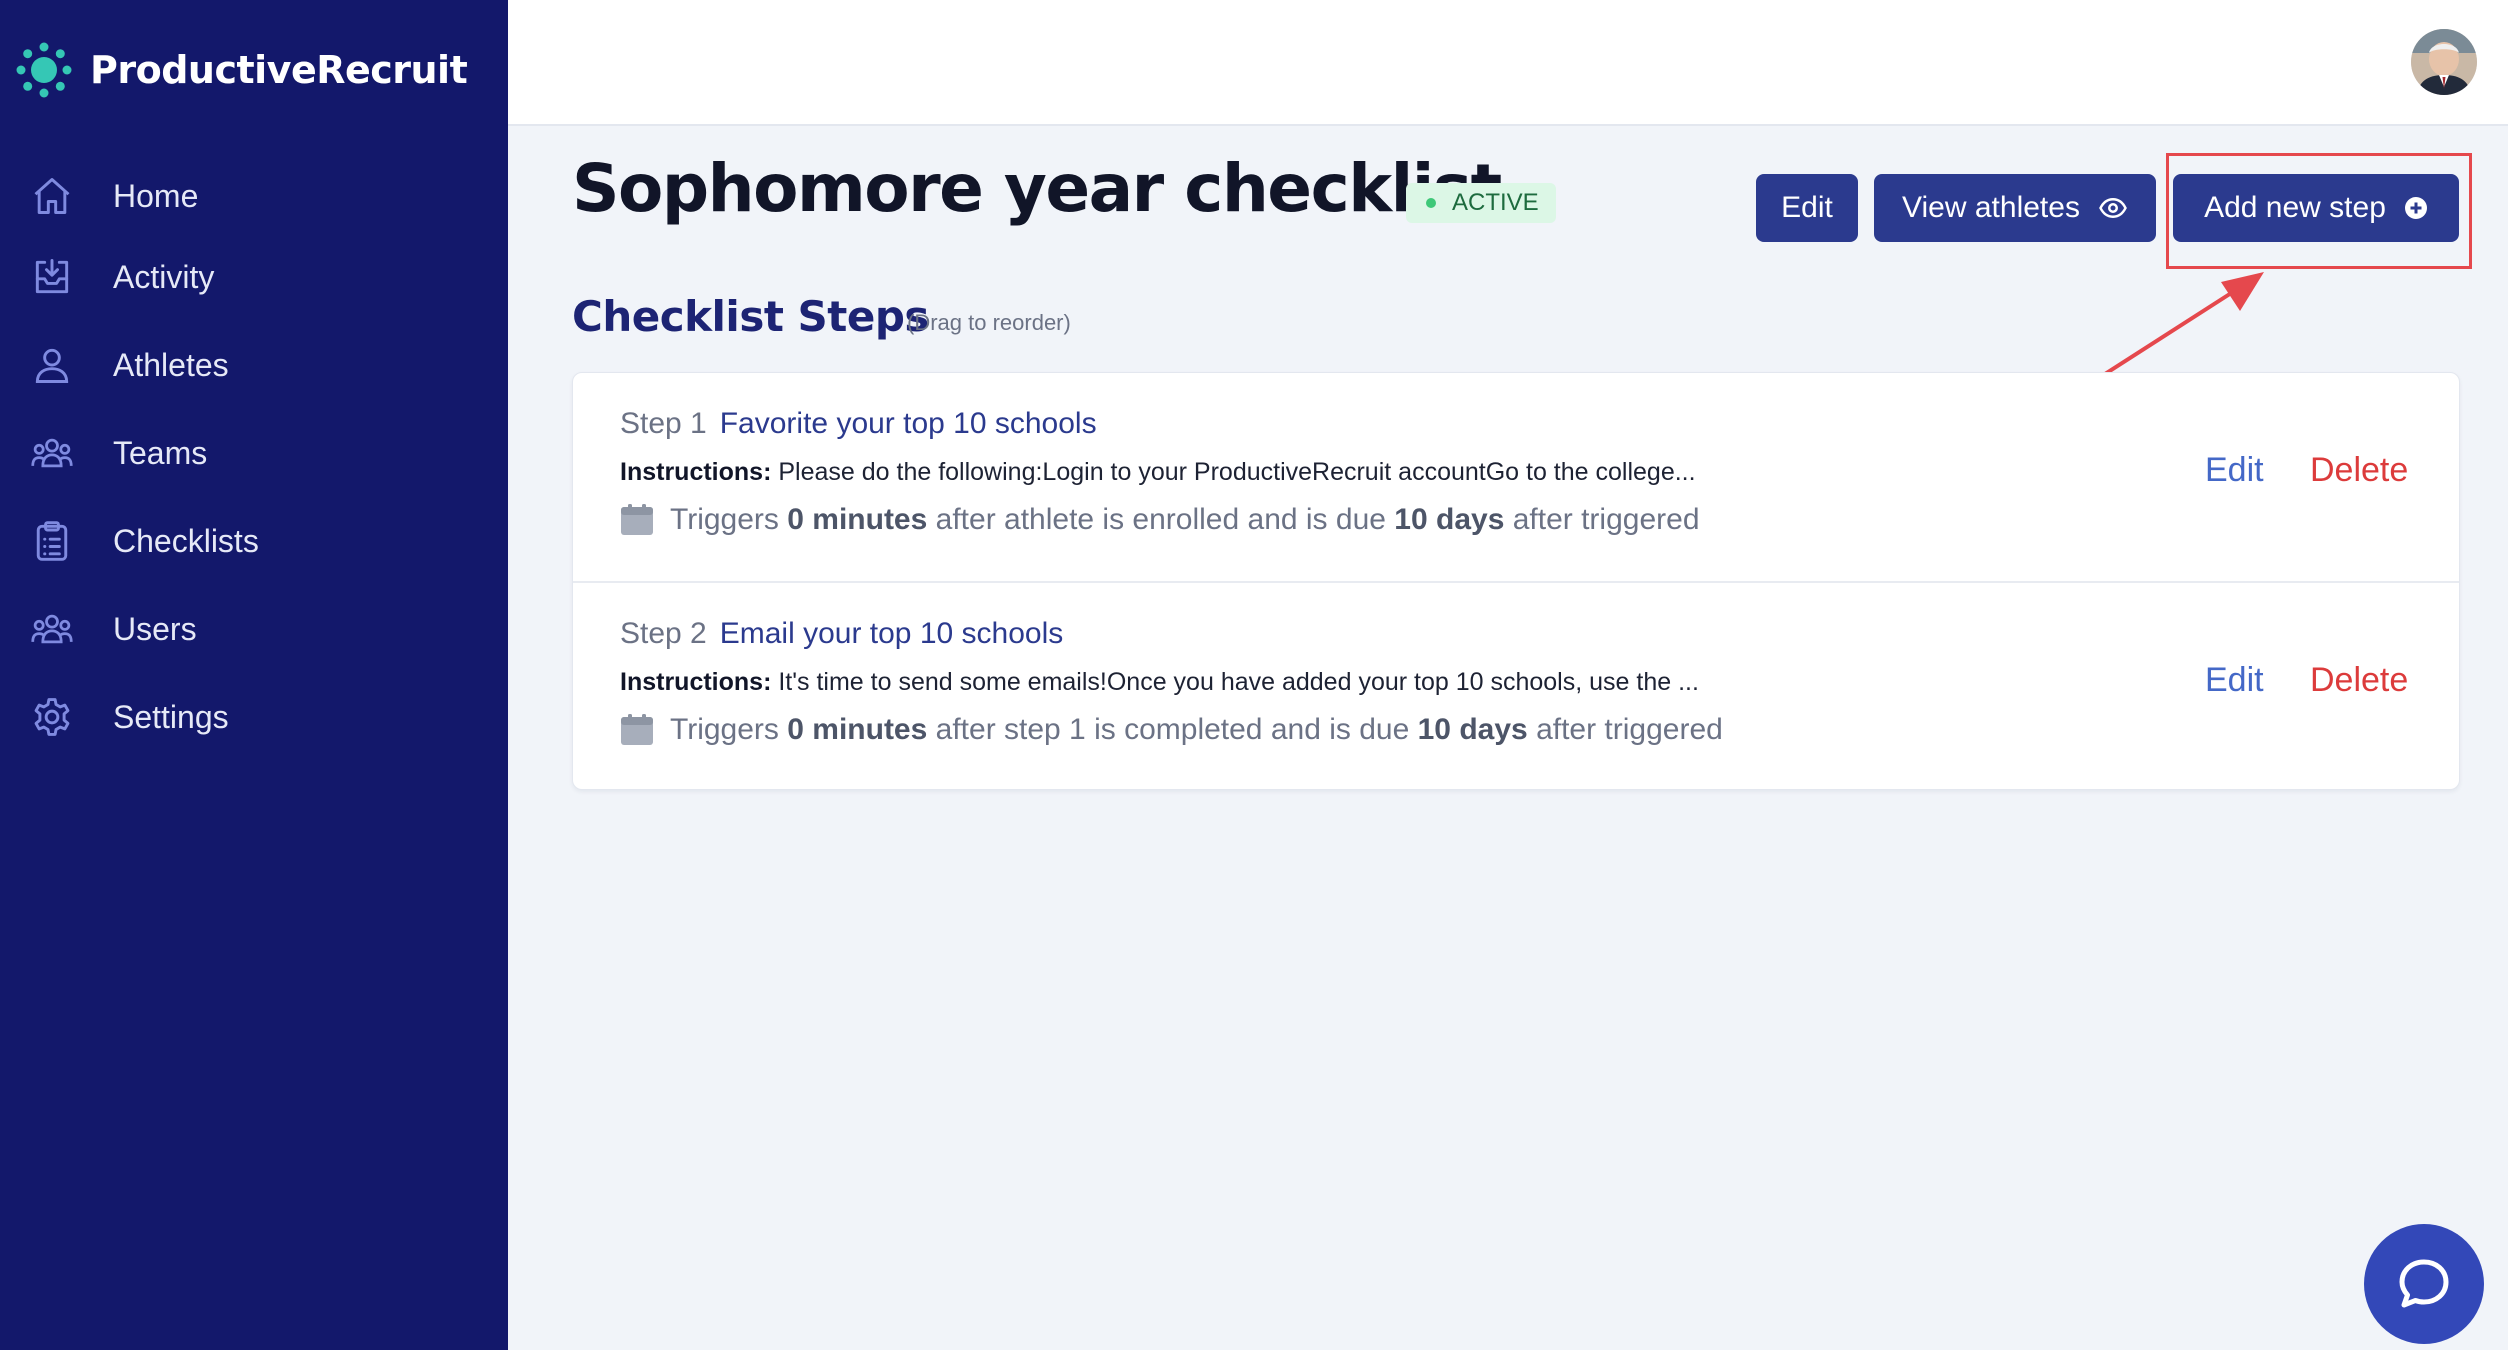 The image size is (2508, 1350). I want to click on edit-checklist-button: Edit, so click(1807, 208).